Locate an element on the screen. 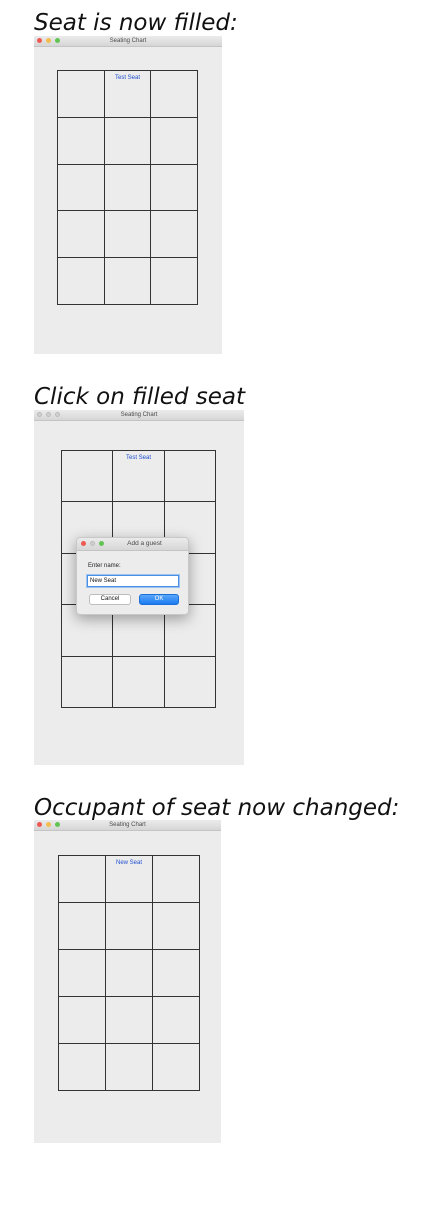 Image resolution: width=448 pixels, height=1224 pixels. dialog-titlebar: Add a guest is located at coordinates (132, 544).